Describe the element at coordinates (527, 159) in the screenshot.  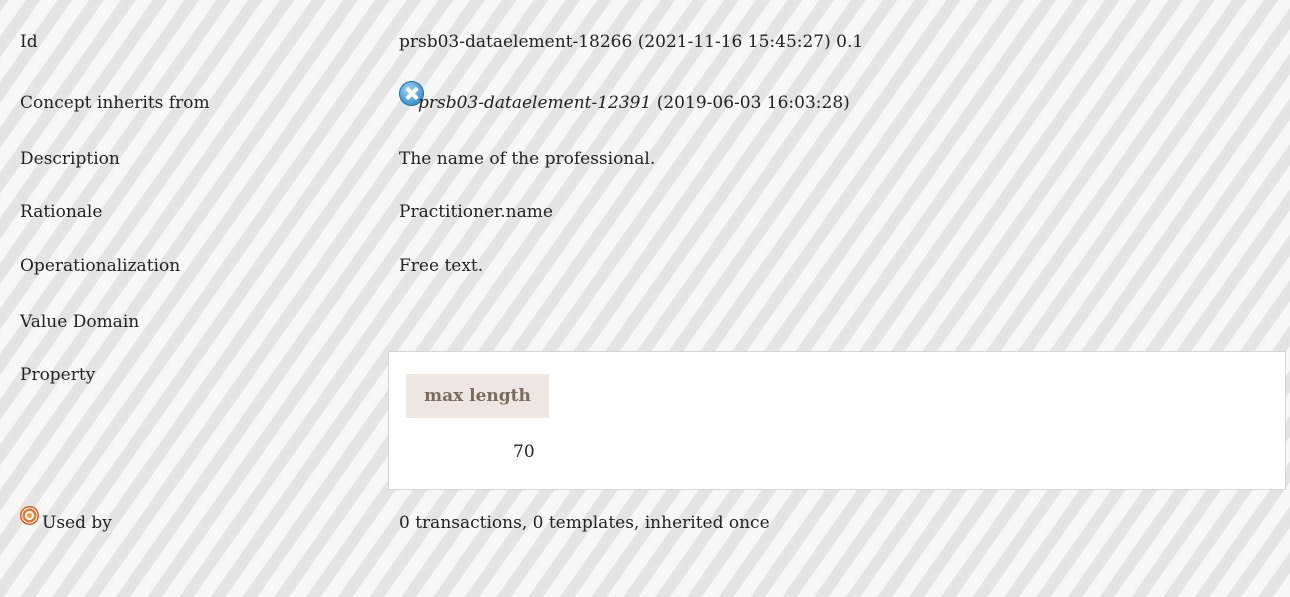
I see `description-value: The name of the professional.` at that location.